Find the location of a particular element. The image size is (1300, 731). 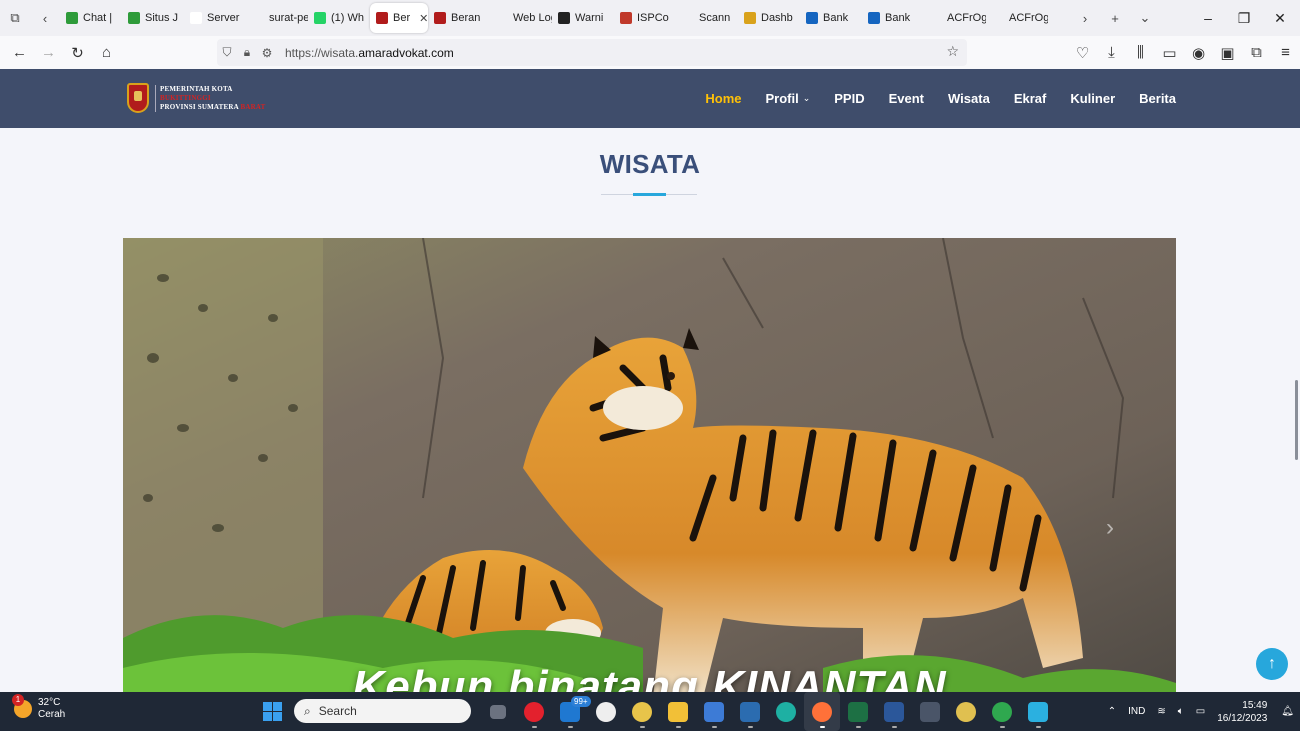

tabs-scroll-right-icon: › is located at coordinates (1085, 18).